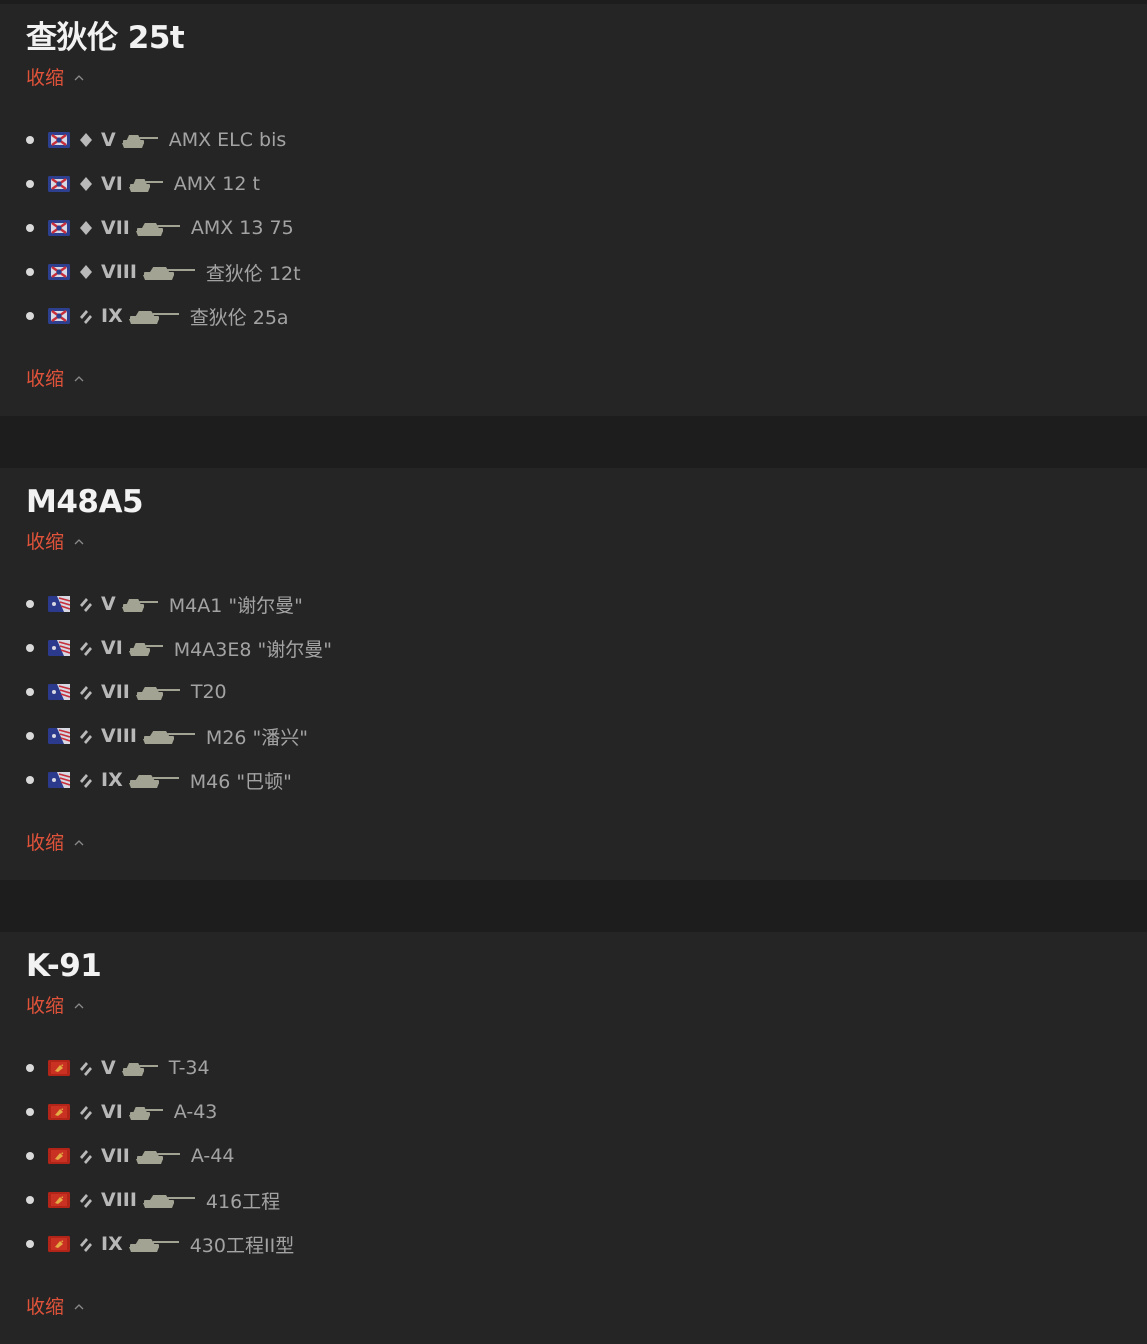 This screenshot has width=1147, height=1344. I want to click on tank-list-item: VII AMX 13 75, so click(163, 228).